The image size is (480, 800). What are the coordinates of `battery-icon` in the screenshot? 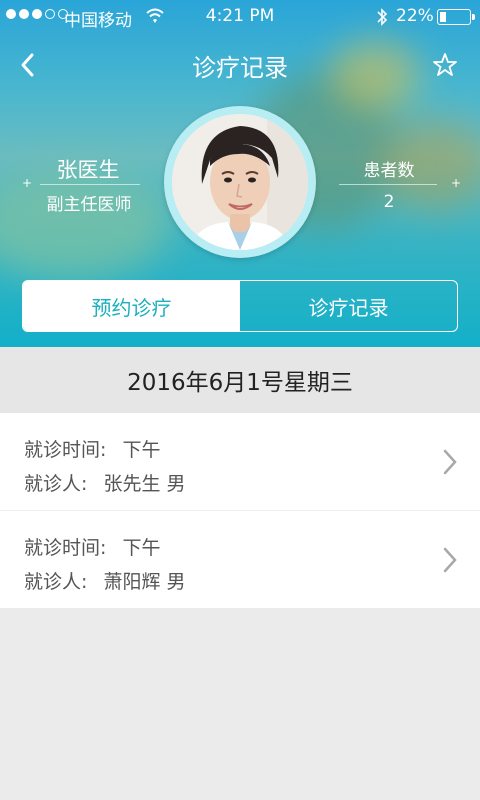 It's located at (456, 17).